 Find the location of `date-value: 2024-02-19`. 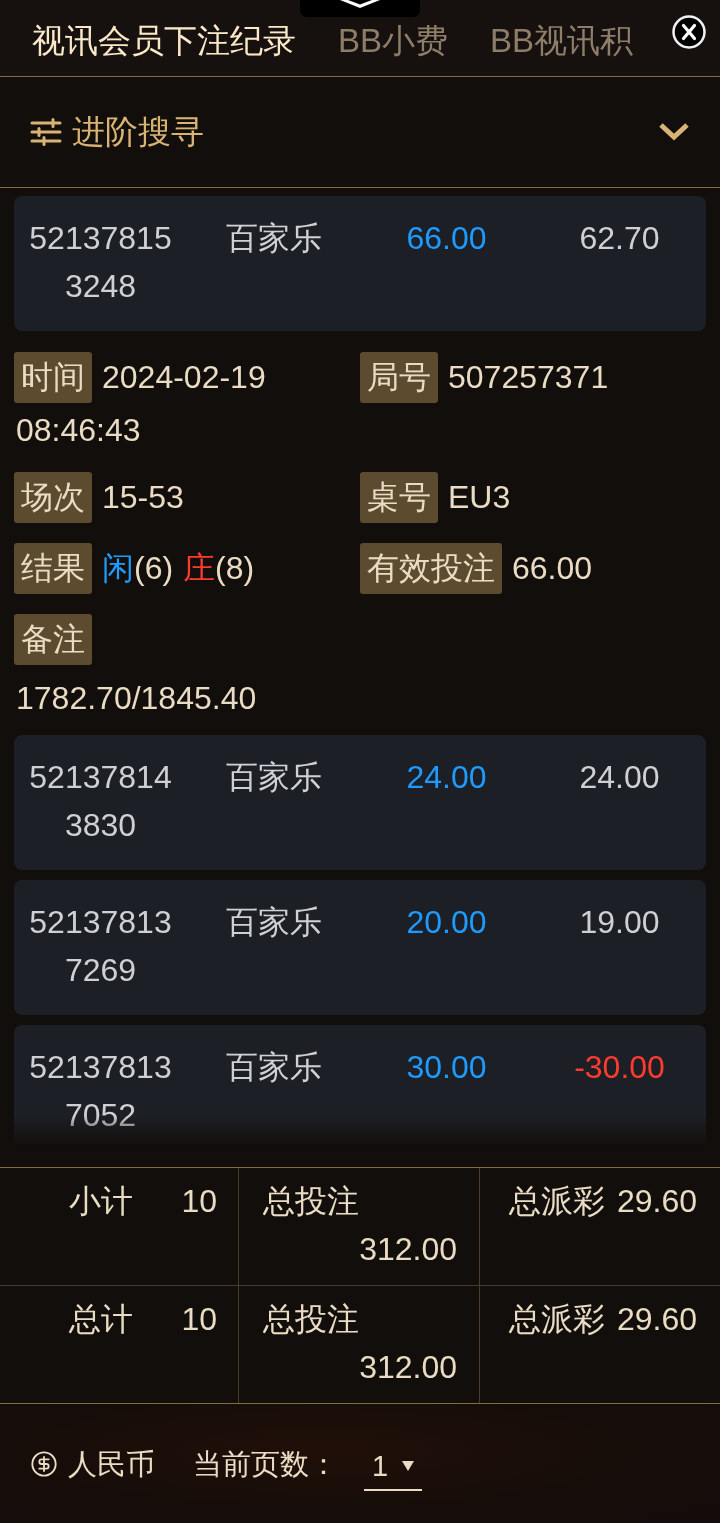

date-value: 2024-02-19 is located at coordinates (184, 377).